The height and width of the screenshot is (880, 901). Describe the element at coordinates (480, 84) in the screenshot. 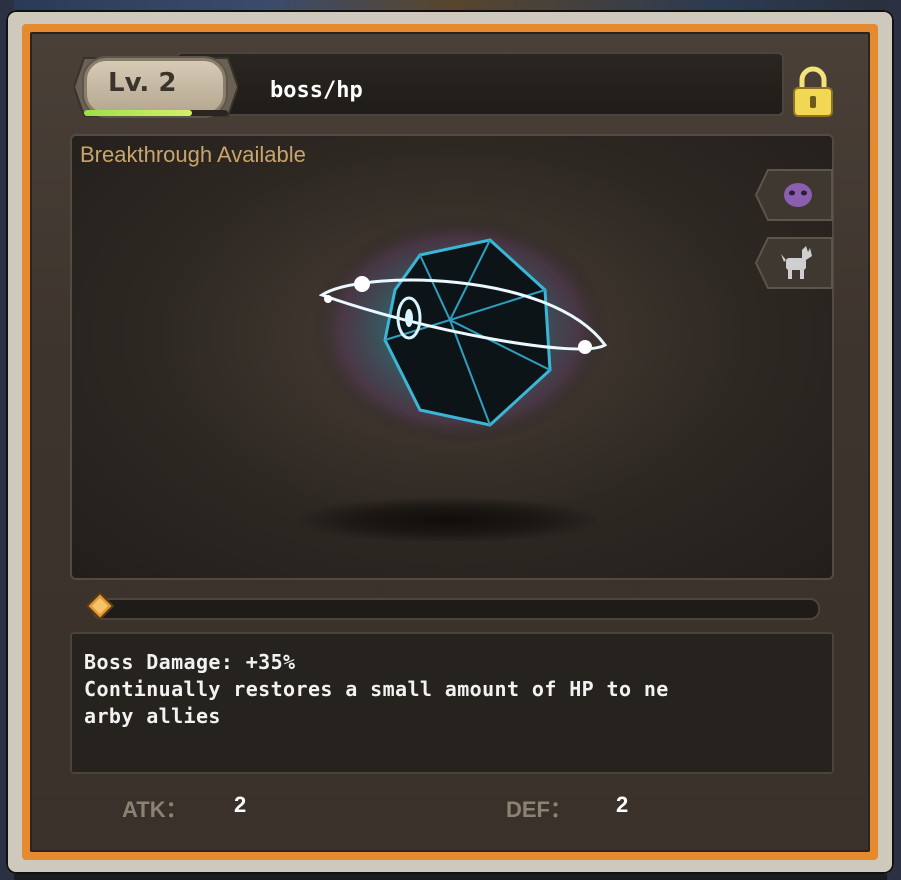

I see `item-name-bar` at that location.